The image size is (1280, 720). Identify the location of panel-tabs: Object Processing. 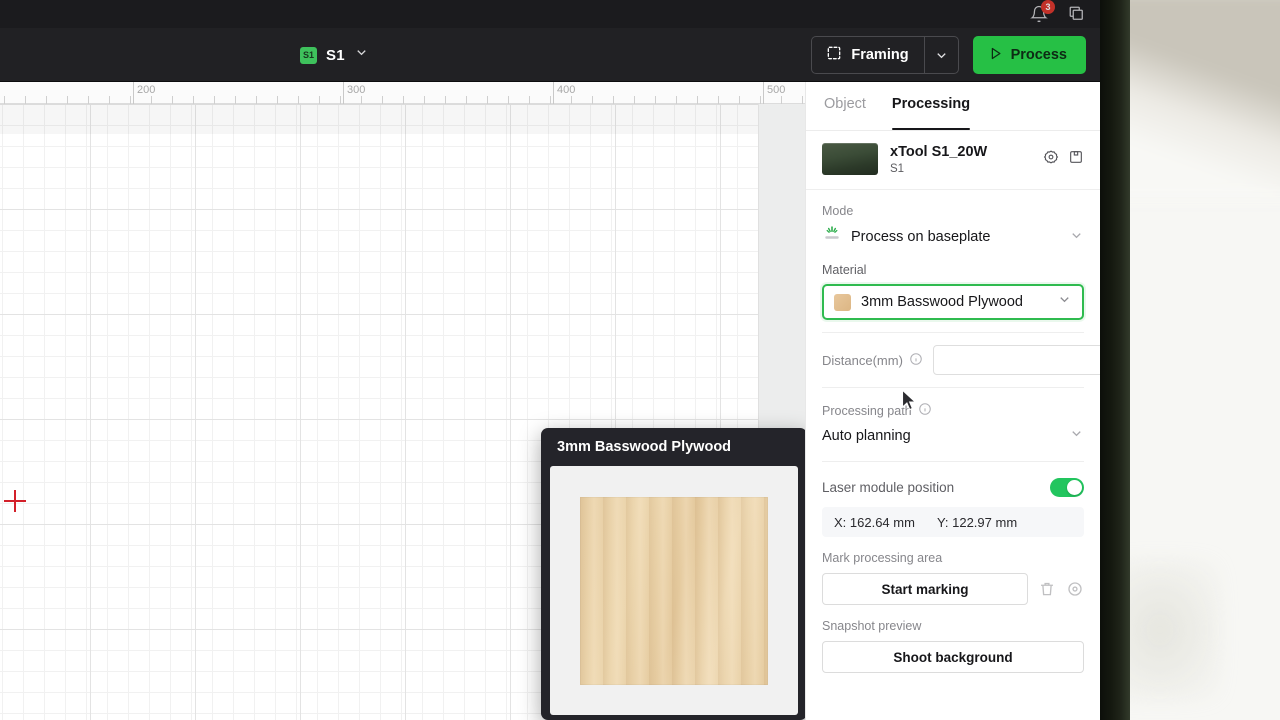
(953, 106).